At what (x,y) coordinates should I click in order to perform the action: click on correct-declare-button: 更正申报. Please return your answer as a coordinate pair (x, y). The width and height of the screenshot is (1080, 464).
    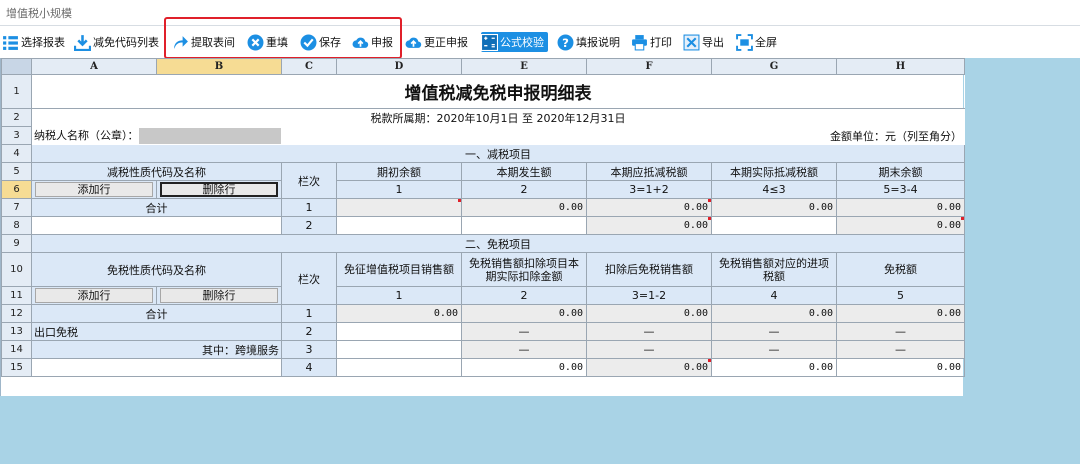
    Looking at the image, I should click on (436, 42).